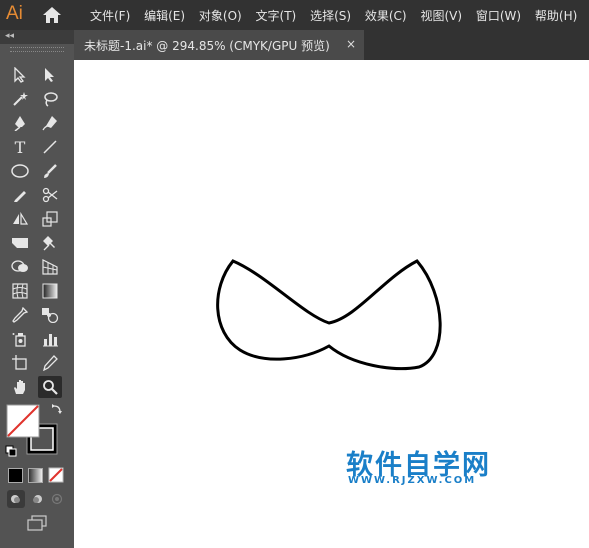 The image size is (589, 548). I want to click on home-icon, so click(52, 15).